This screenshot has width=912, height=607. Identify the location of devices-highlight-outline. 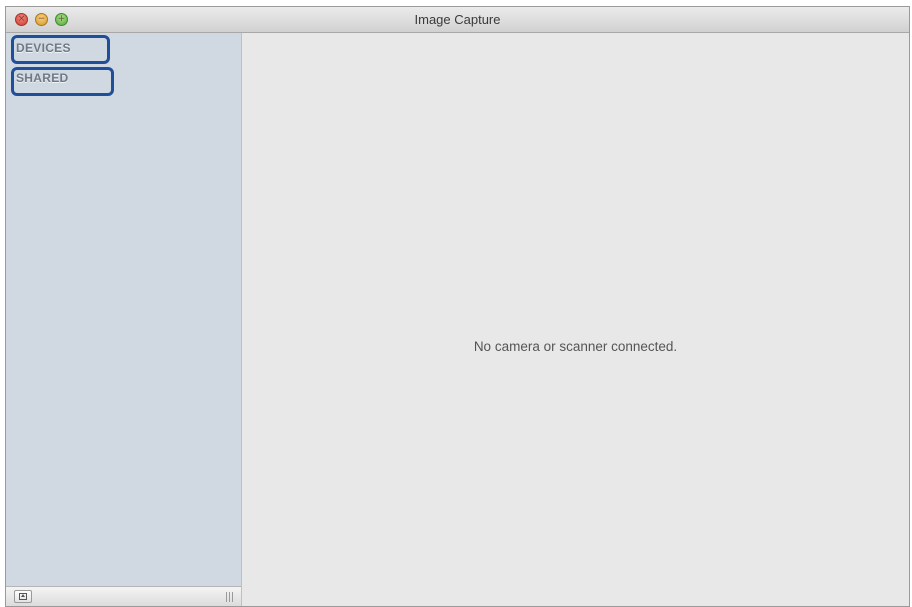
(60, 49).